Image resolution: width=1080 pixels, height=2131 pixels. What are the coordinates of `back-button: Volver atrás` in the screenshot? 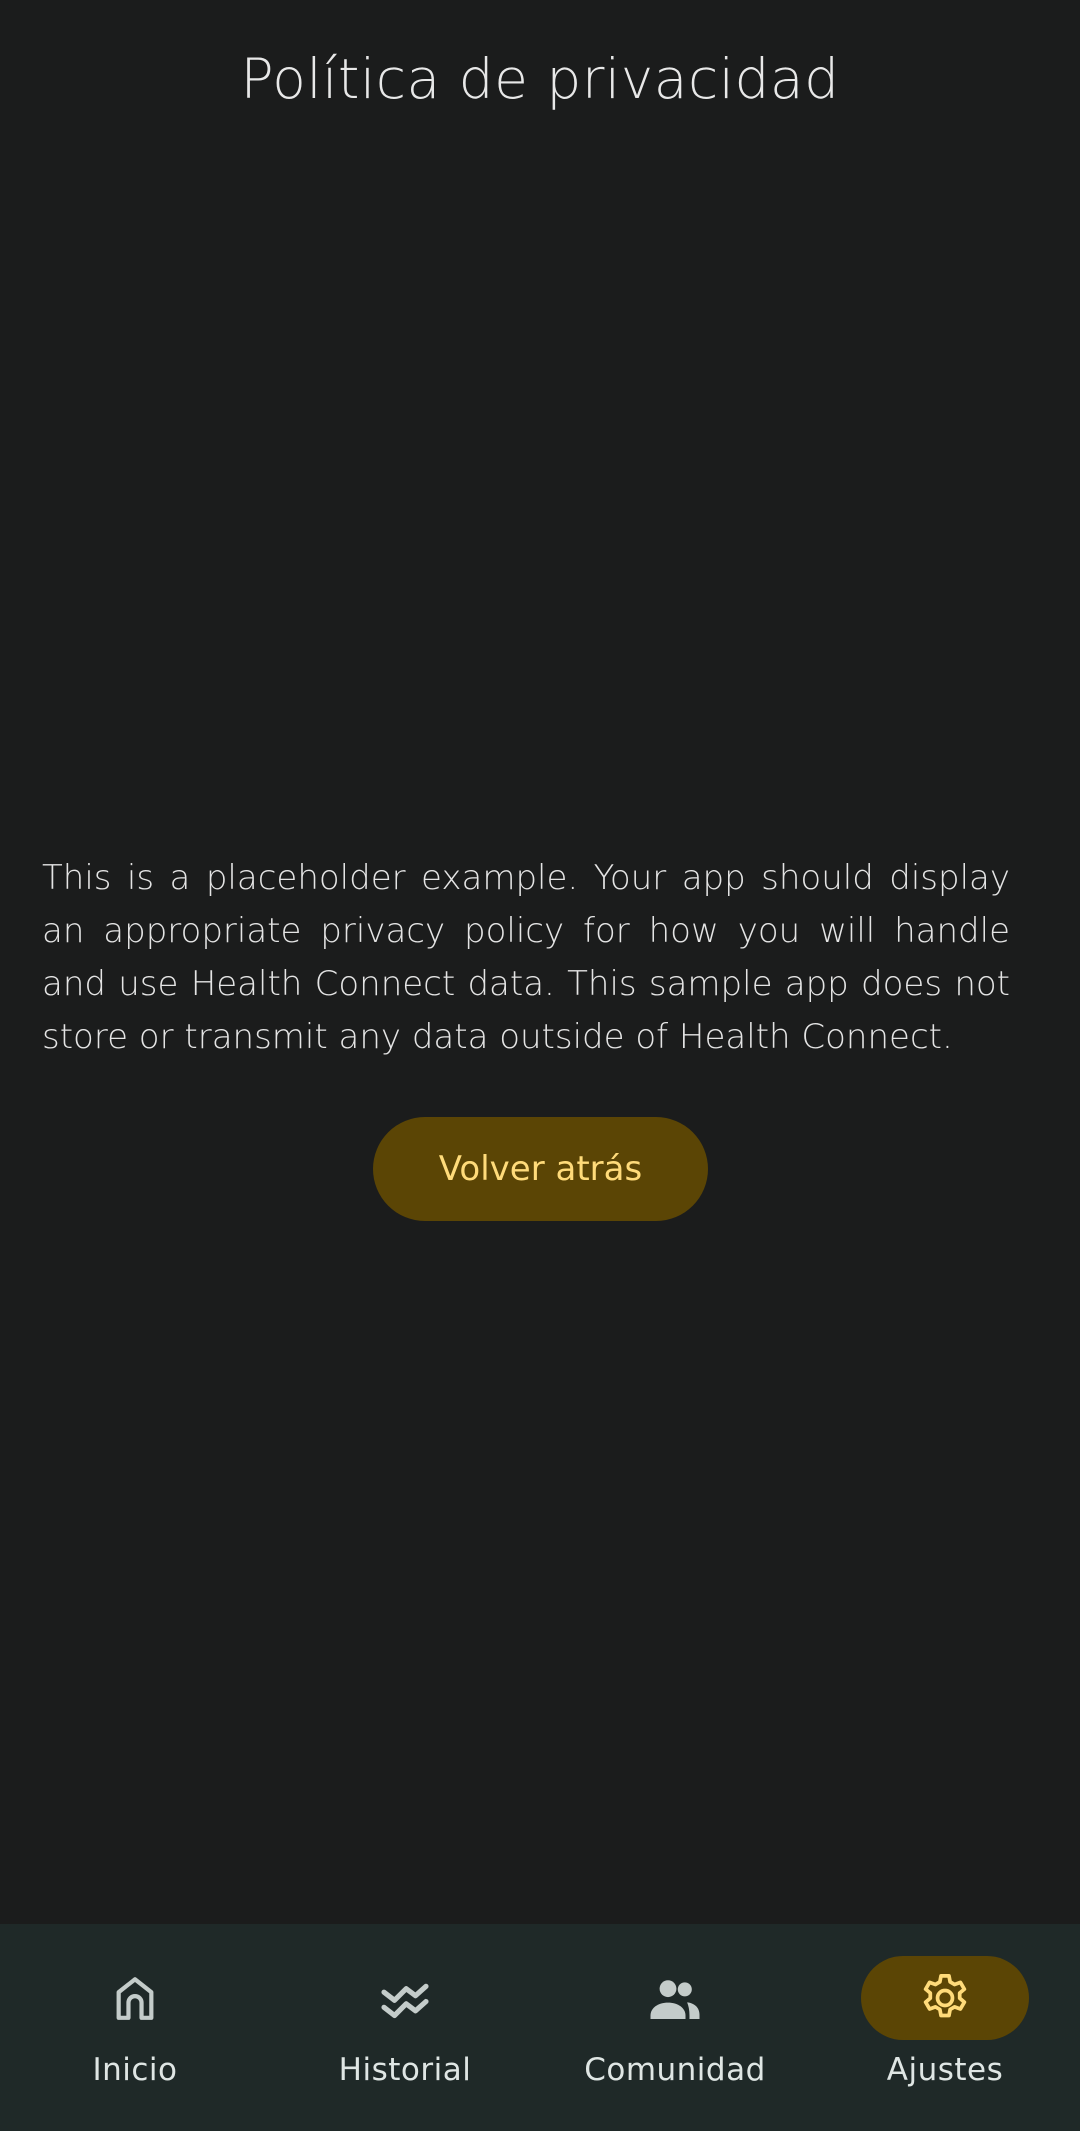 It's located at (540, 1169).